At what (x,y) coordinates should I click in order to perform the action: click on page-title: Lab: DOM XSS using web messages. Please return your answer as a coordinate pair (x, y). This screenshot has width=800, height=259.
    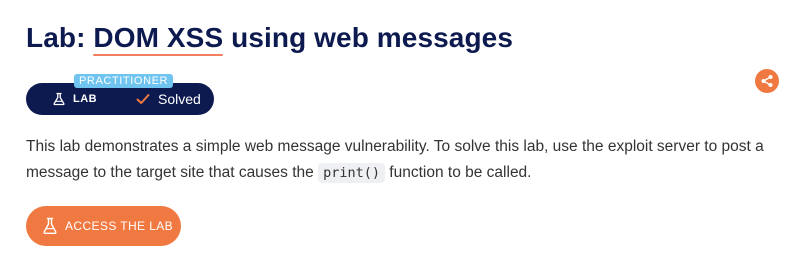
    Looking at the image, I should click on (270, 39).